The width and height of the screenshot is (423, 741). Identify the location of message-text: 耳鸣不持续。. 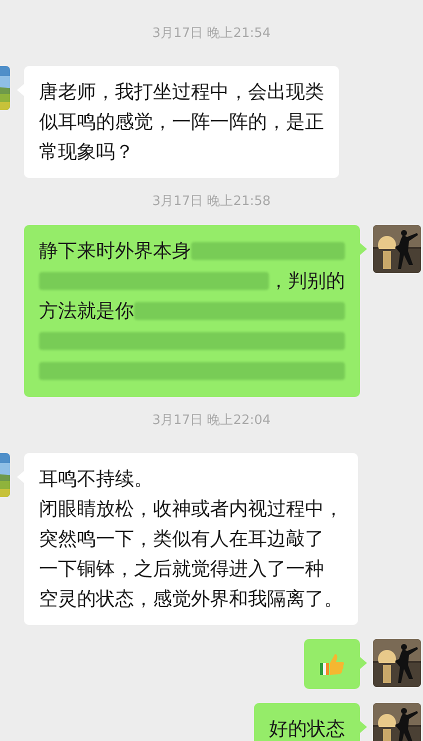
(96, 479).